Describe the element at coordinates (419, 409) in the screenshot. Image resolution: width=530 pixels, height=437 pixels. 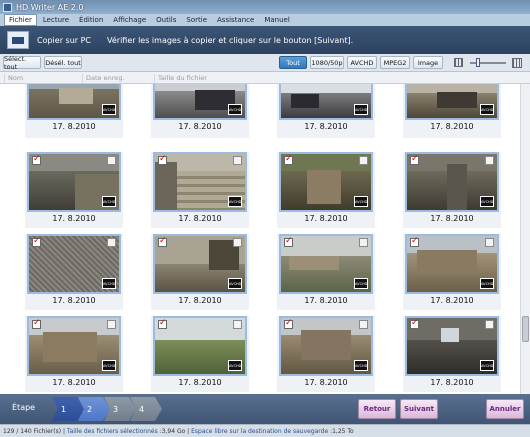
I see `next-button: Suivant` at that location.